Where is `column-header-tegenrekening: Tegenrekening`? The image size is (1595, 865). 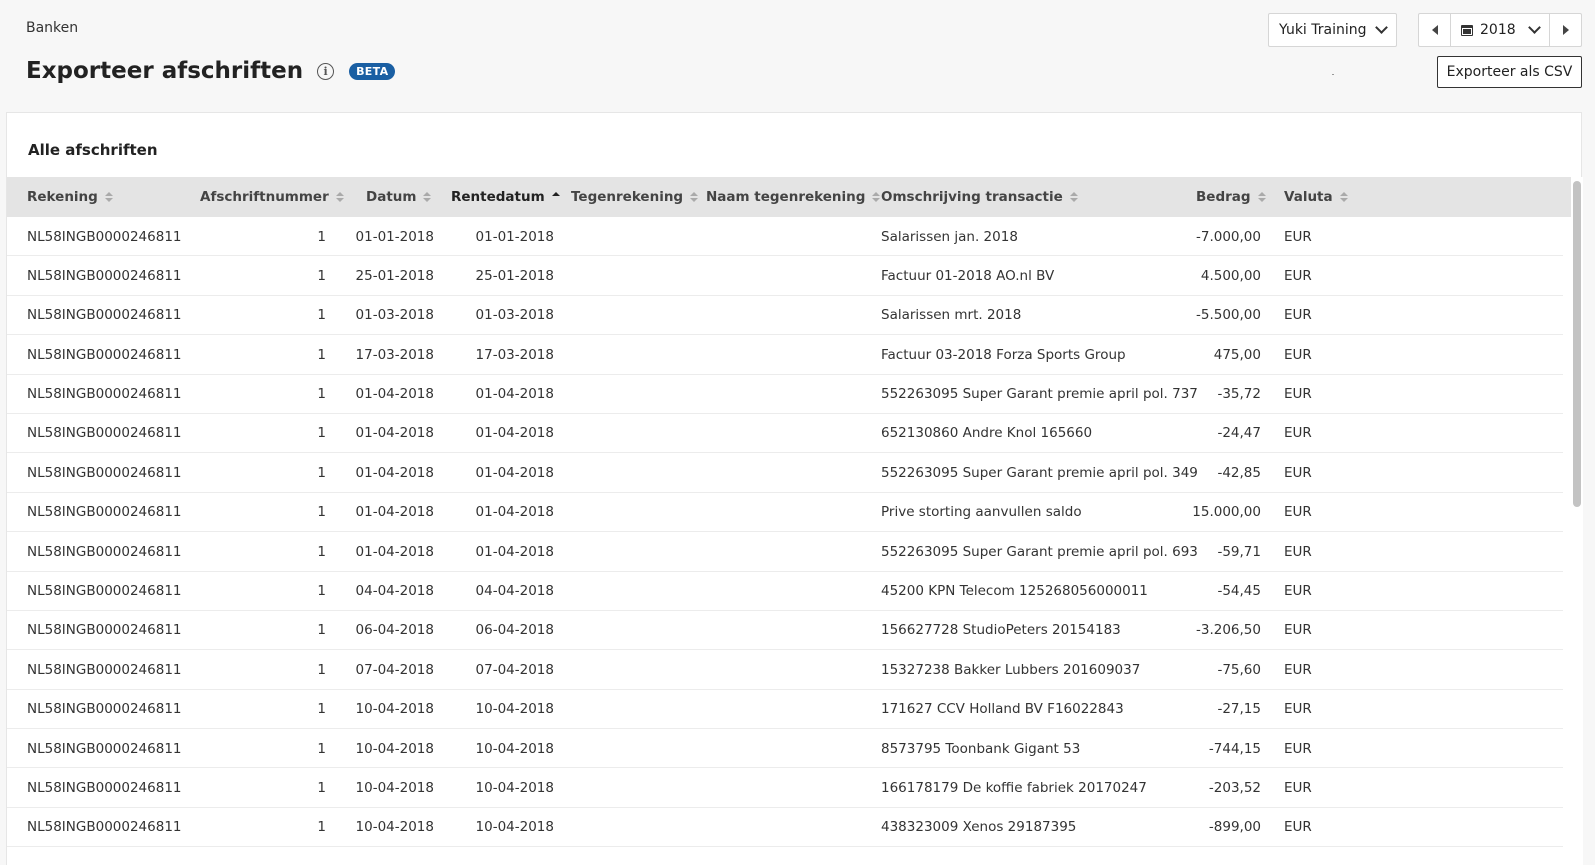
column-header-tegenrekening: Tegenrekening is located at coordinates (635, 197).